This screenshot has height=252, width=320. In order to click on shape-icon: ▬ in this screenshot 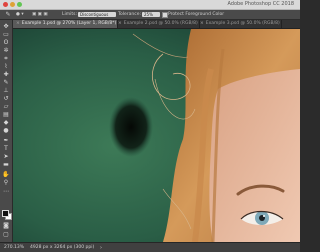, I will do `click(6, 164)`.